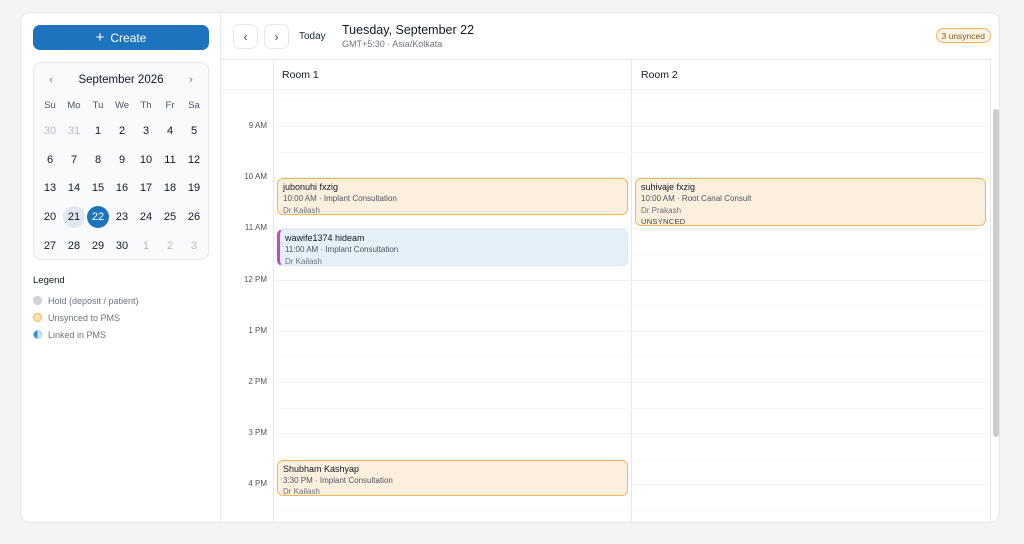 This screenshot has height=544, width=1024. I want to click on day-number: 16, so click(122, 188).